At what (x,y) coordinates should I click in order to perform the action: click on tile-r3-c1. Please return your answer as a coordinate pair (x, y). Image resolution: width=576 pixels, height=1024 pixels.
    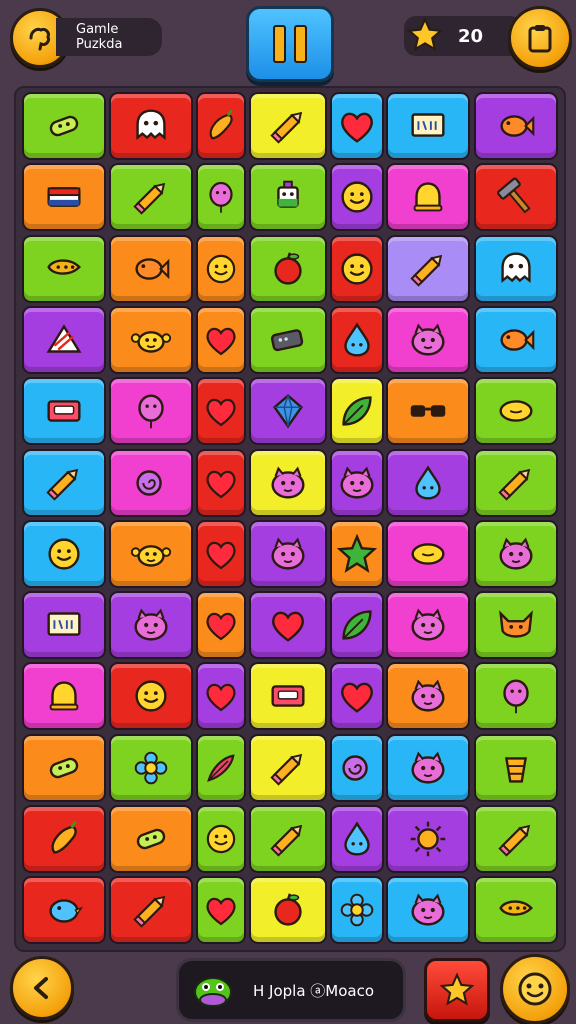
    Looking at the image, I should click on (64, 268).